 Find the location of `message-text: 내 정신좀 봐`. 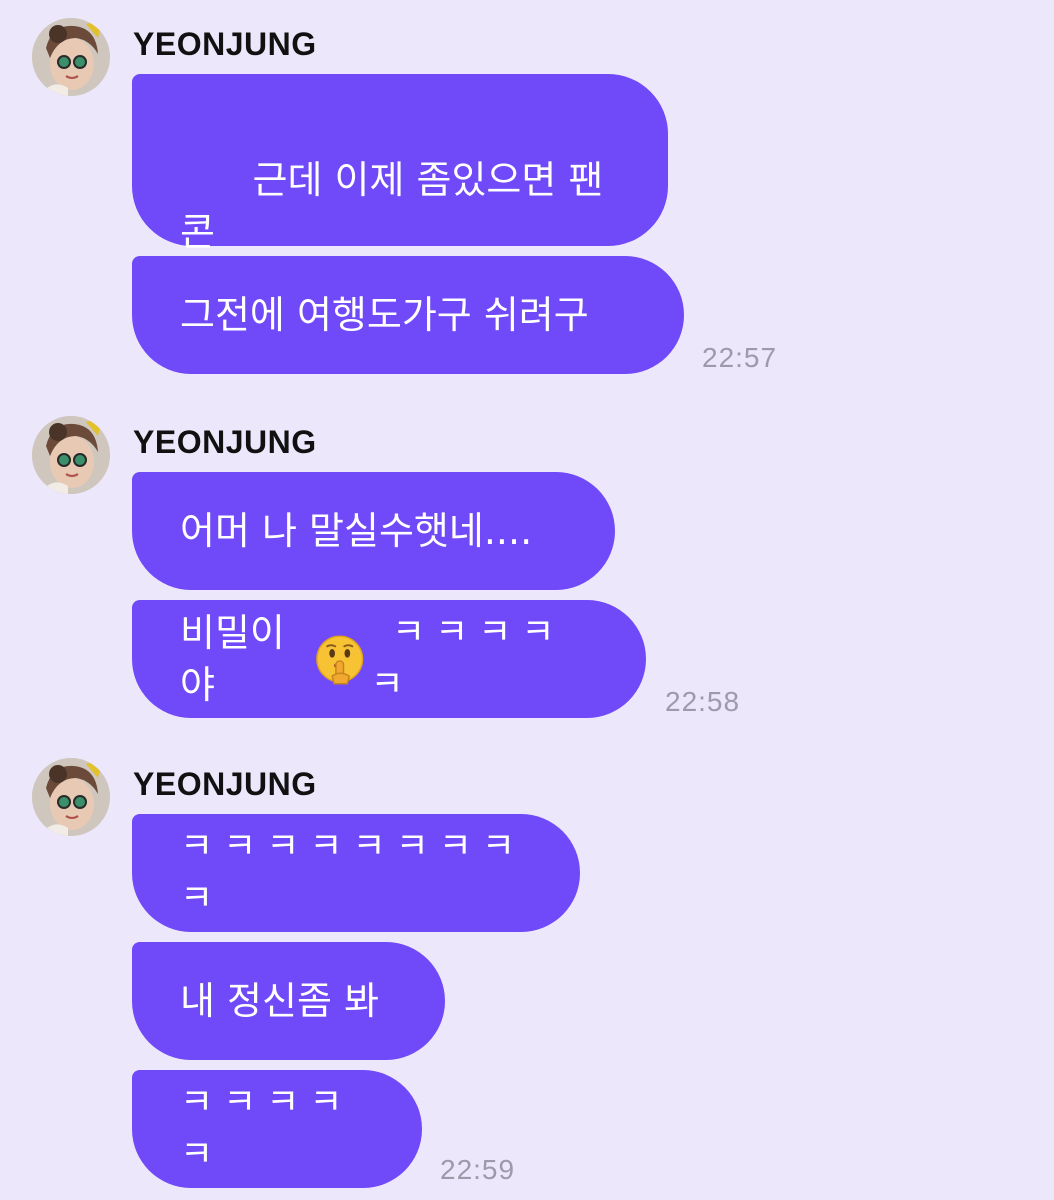

message-text: 내 정신좀 봐 is located at coordinates (279, 1001).